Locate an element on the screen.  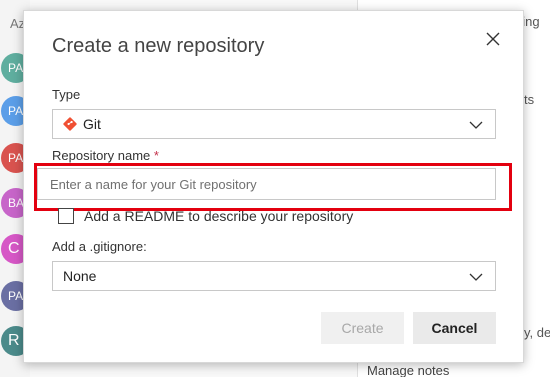
manage-notes-link: Manage notes is located at coordinates (408, 370).